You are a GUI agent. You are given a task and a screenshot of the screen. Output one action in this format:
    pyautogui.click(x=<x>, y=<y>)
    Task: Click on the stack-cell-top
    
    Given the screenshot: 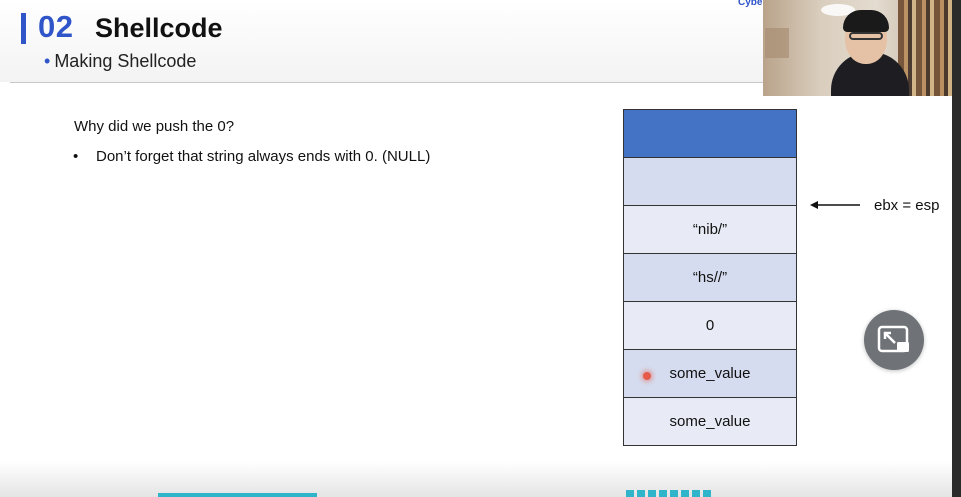 What is the action you would take?
    pyautogui.click(x=710, y=133)
    